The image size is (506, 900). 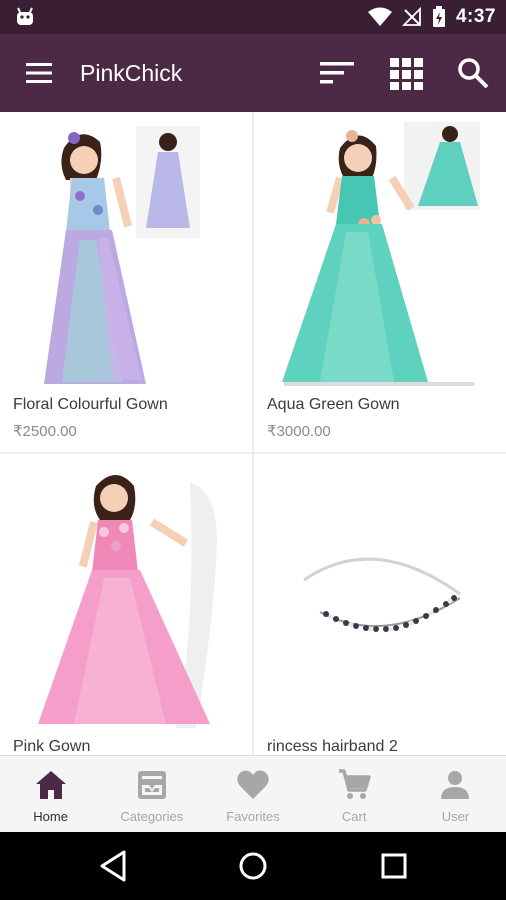 I want to click on nav-tab-home: Home, so click(x=50, y=794).